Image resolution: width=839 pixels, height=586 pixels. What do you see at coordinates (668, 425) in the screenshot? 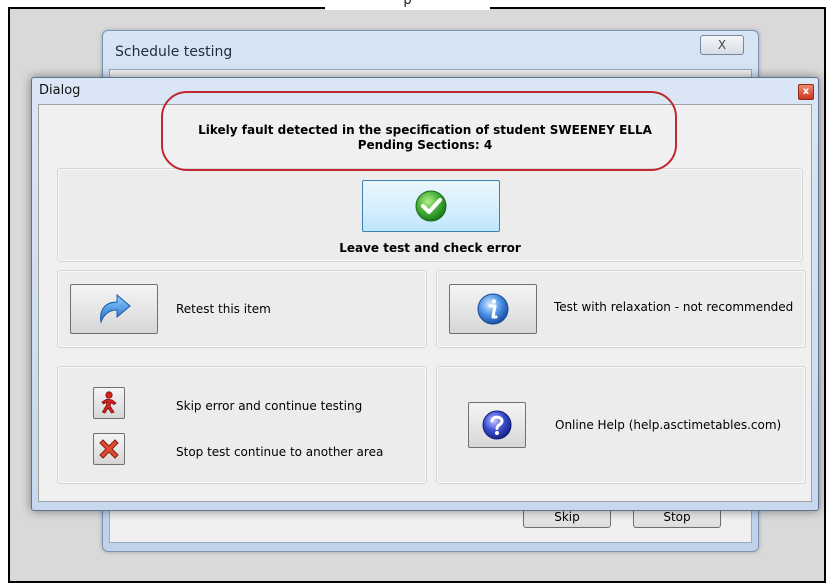
I see `online-help-label: Online Help (help.asctimetables.com)` at bounding box center [668, 425].